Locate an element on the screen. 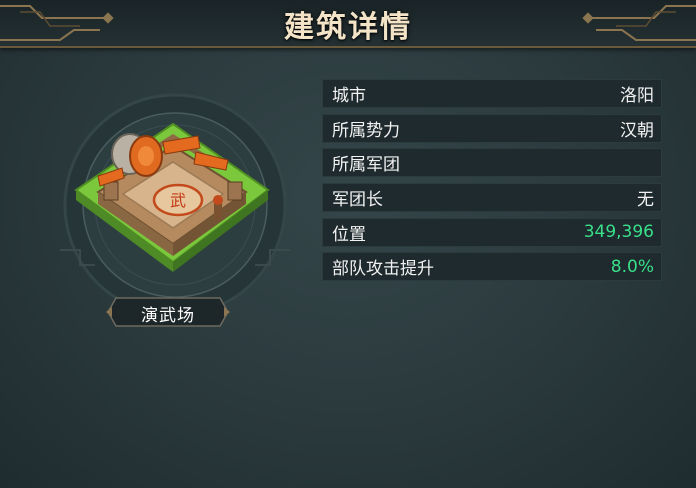  info-label: 位置 is located at coordinates (349, 234).